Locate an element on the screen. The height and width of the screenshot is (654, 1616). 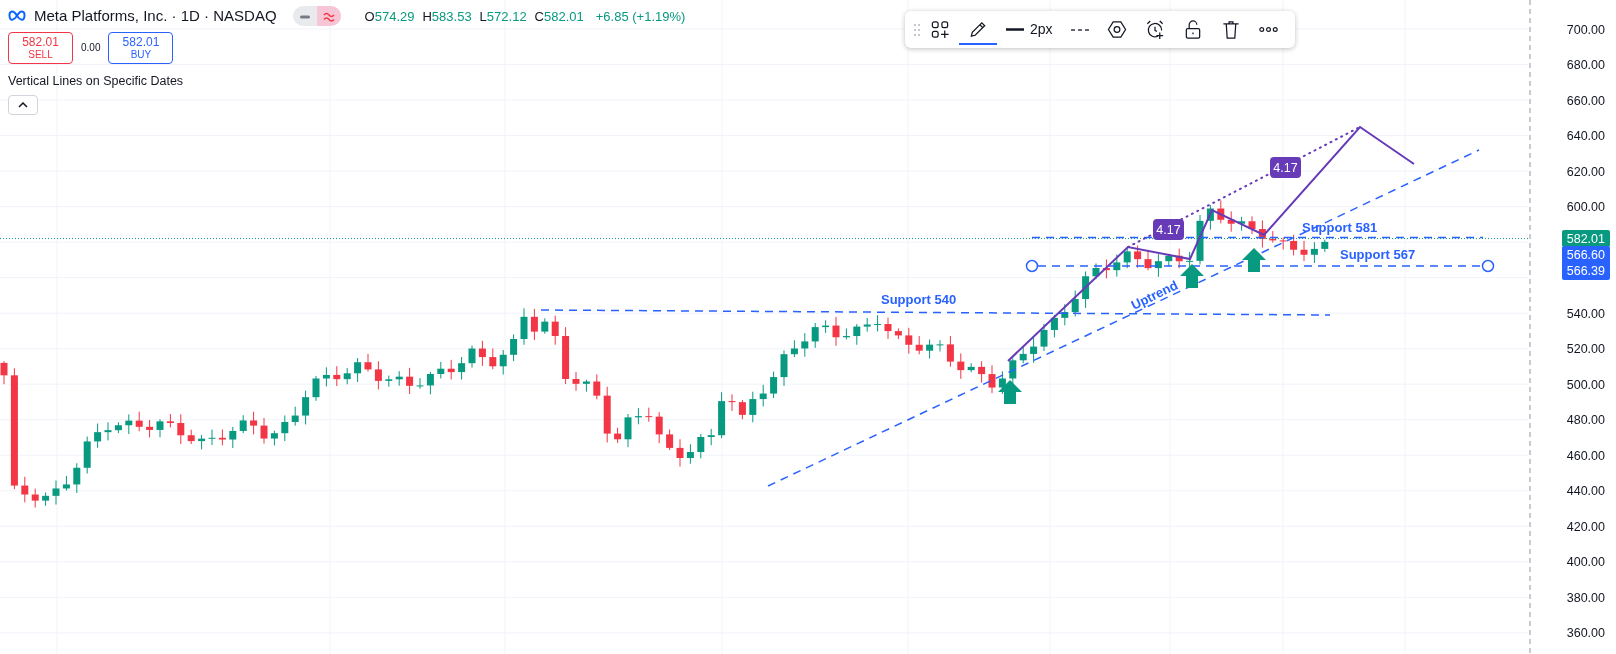
price-label: 400.00 is located at coordinates (1585, 562).